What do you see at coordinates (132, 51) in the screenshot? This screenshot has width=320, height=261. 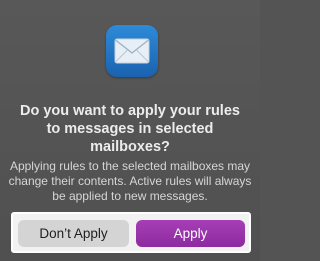 I see `mail-icon` at bounding box center [132, 51].